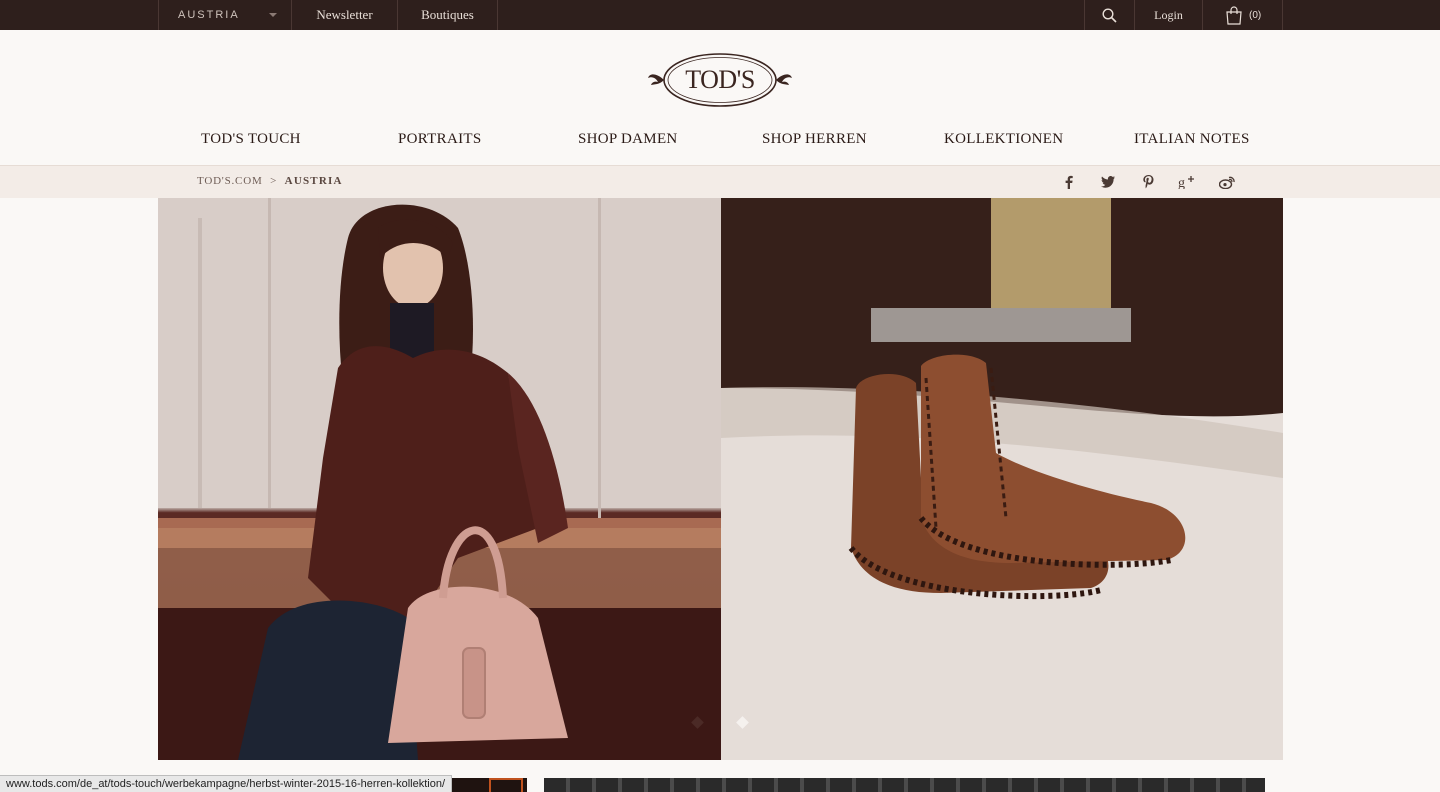 This screenshot has width=1440, height=792. I want to click on nav-portraits: PORTRAITS, so click(439, 139).